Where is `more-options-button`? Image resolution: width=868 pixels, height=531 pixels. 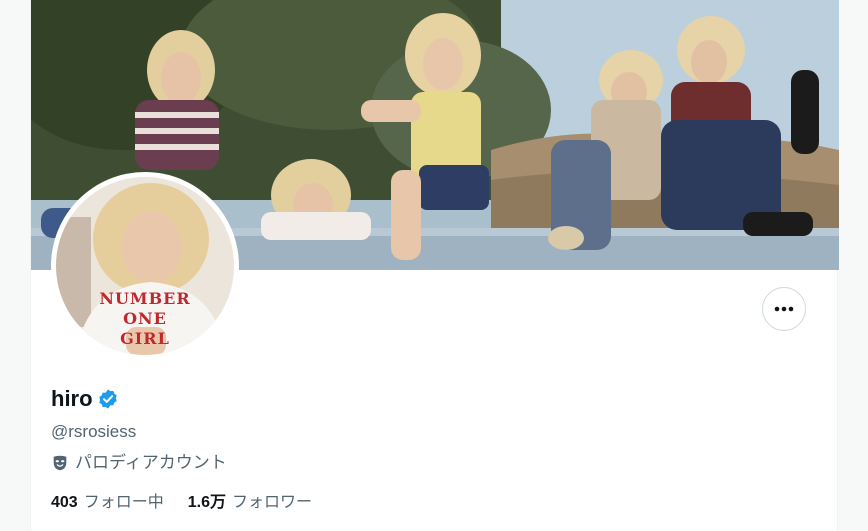
more-options-button is located at coordinates (784, 309).